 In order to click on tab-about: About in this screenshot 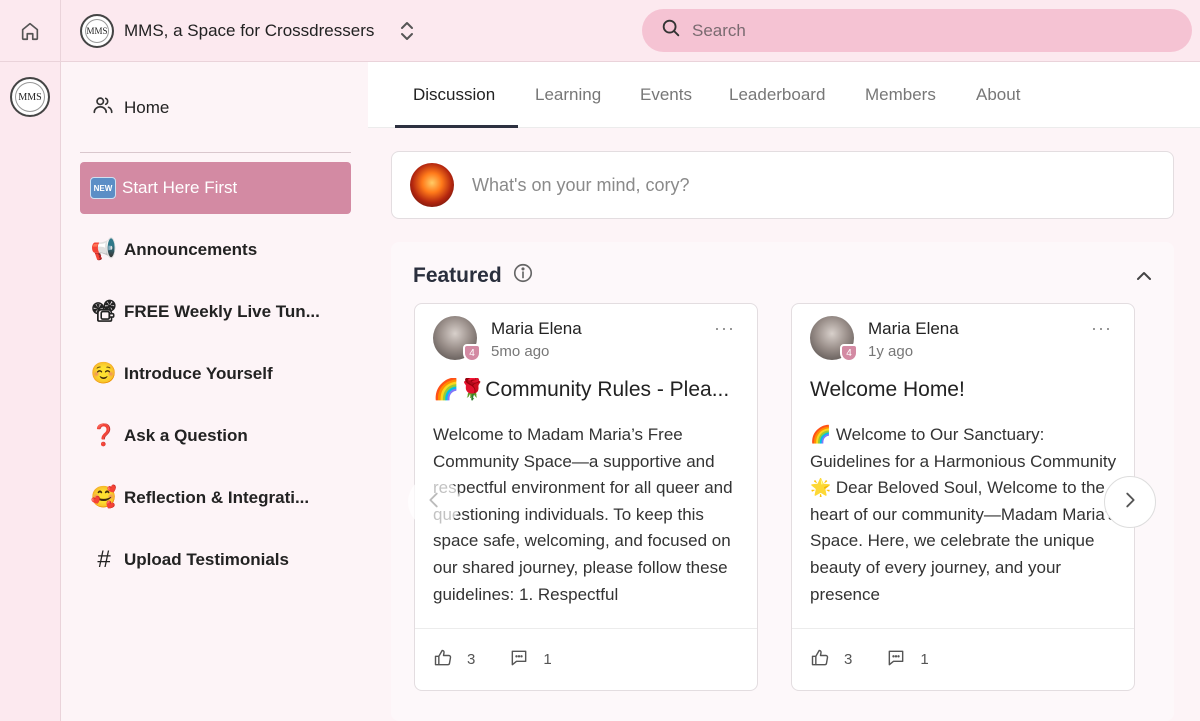, I will do `click(998, 95)`.